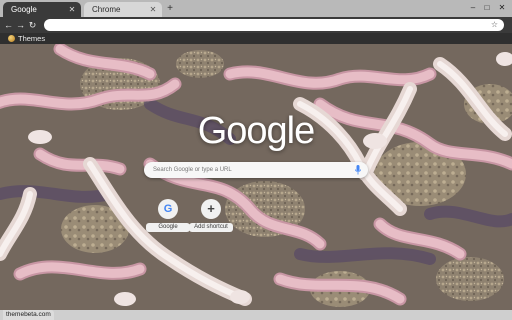  Describe the element at coordinates (211, 227) in the screenshot. I see `shortcut-label: Add shortcut` at that location.